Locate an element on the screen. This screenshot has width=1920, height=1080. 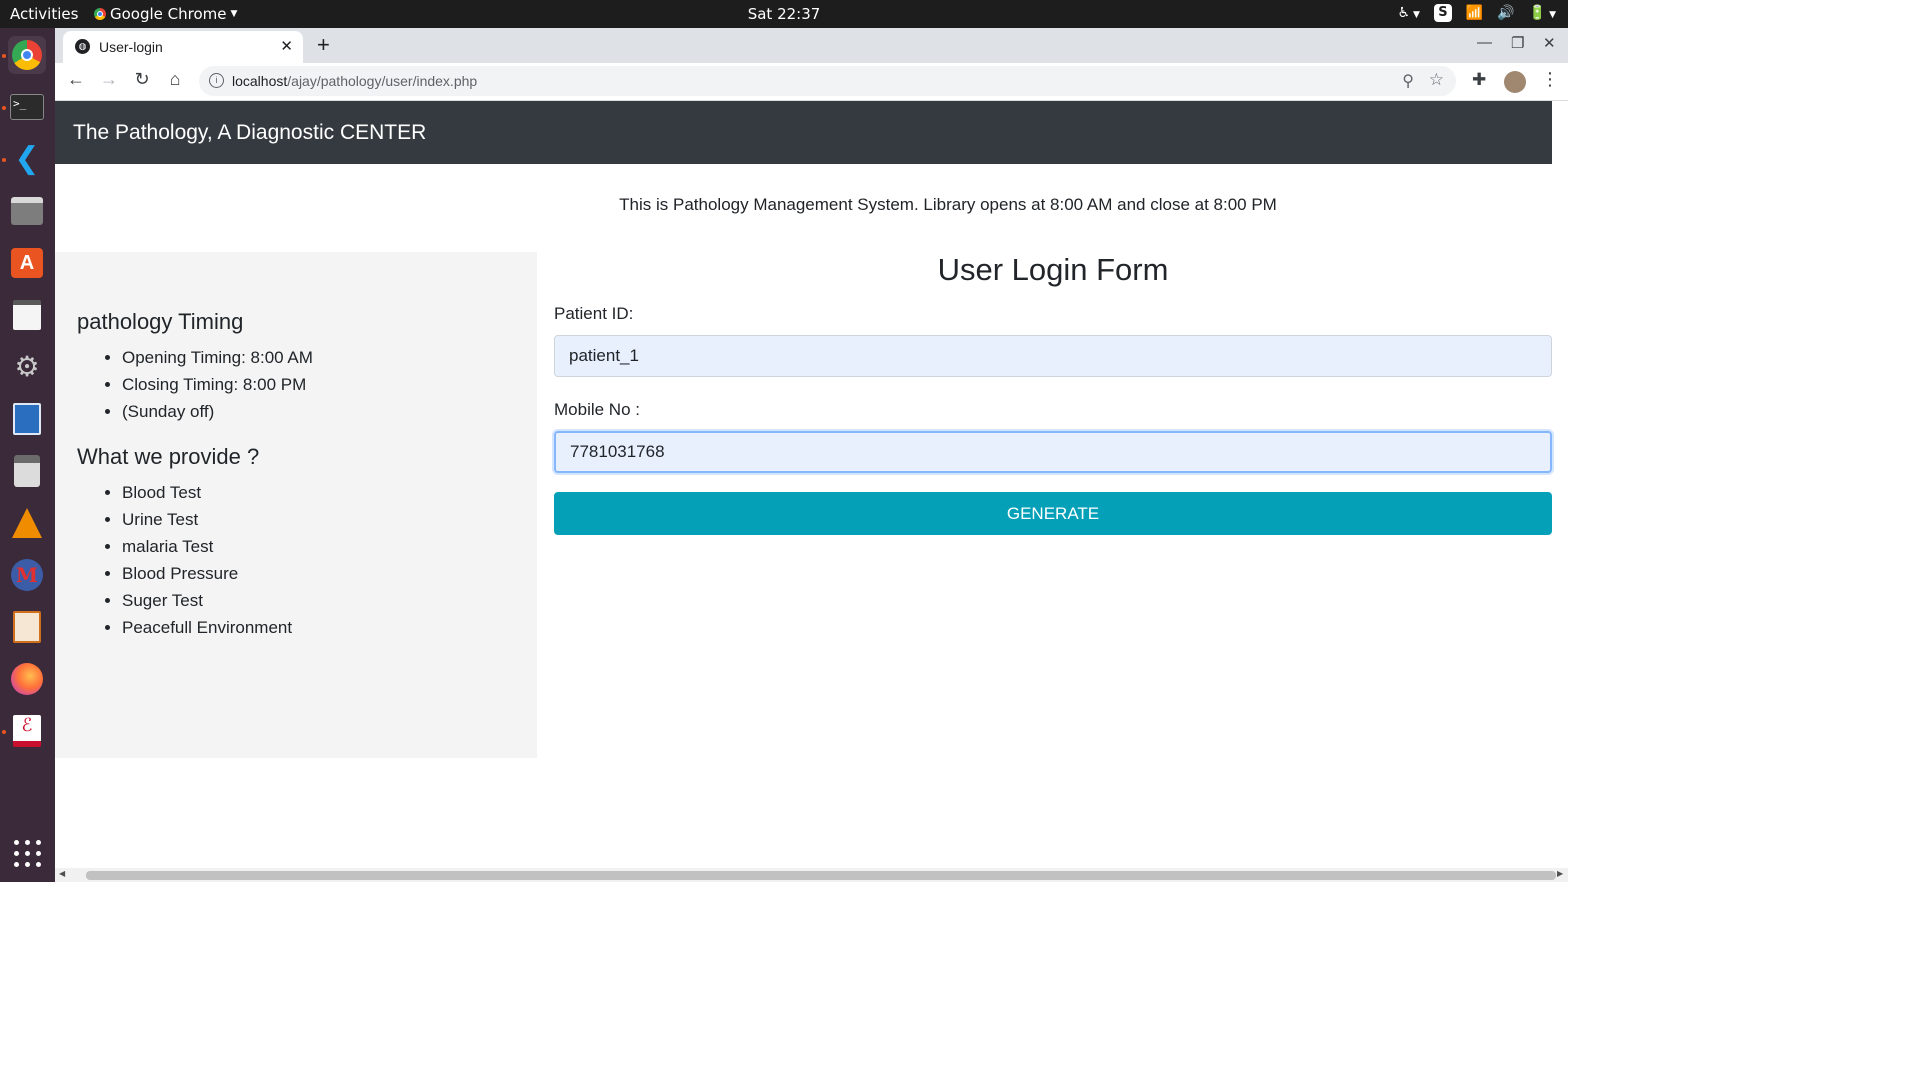
scroll-left-icon: ◀ is located at coordinates (62, 873).